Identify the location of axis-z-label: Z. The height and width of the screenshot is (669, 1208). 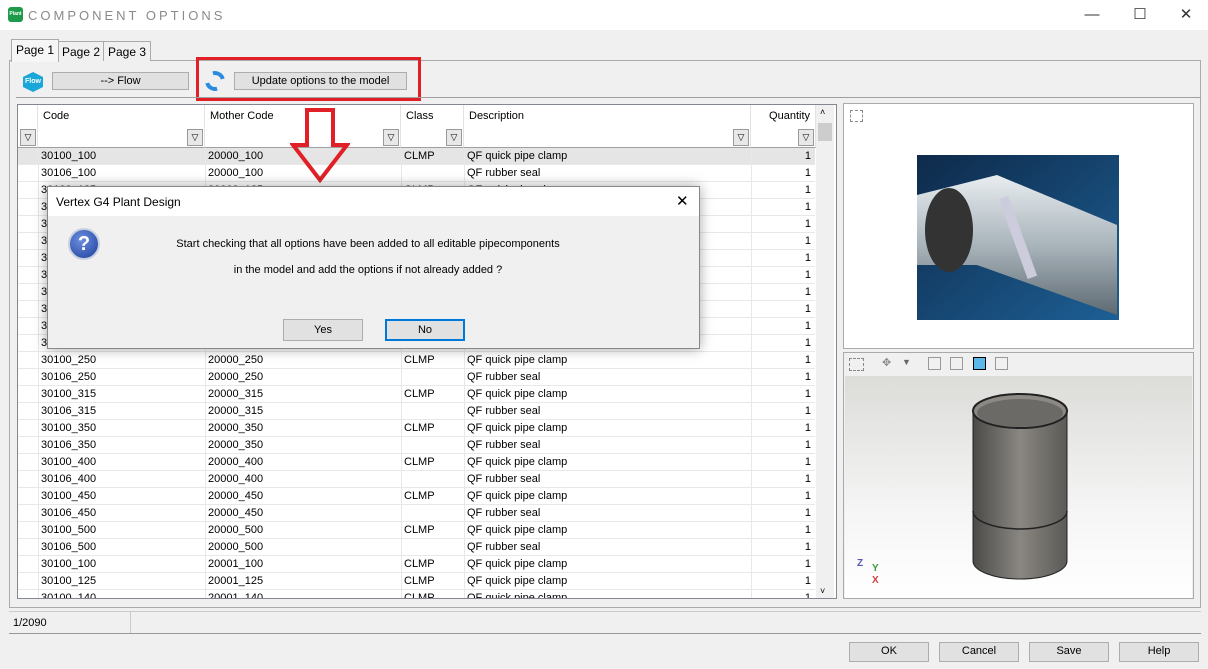
(860, 563).